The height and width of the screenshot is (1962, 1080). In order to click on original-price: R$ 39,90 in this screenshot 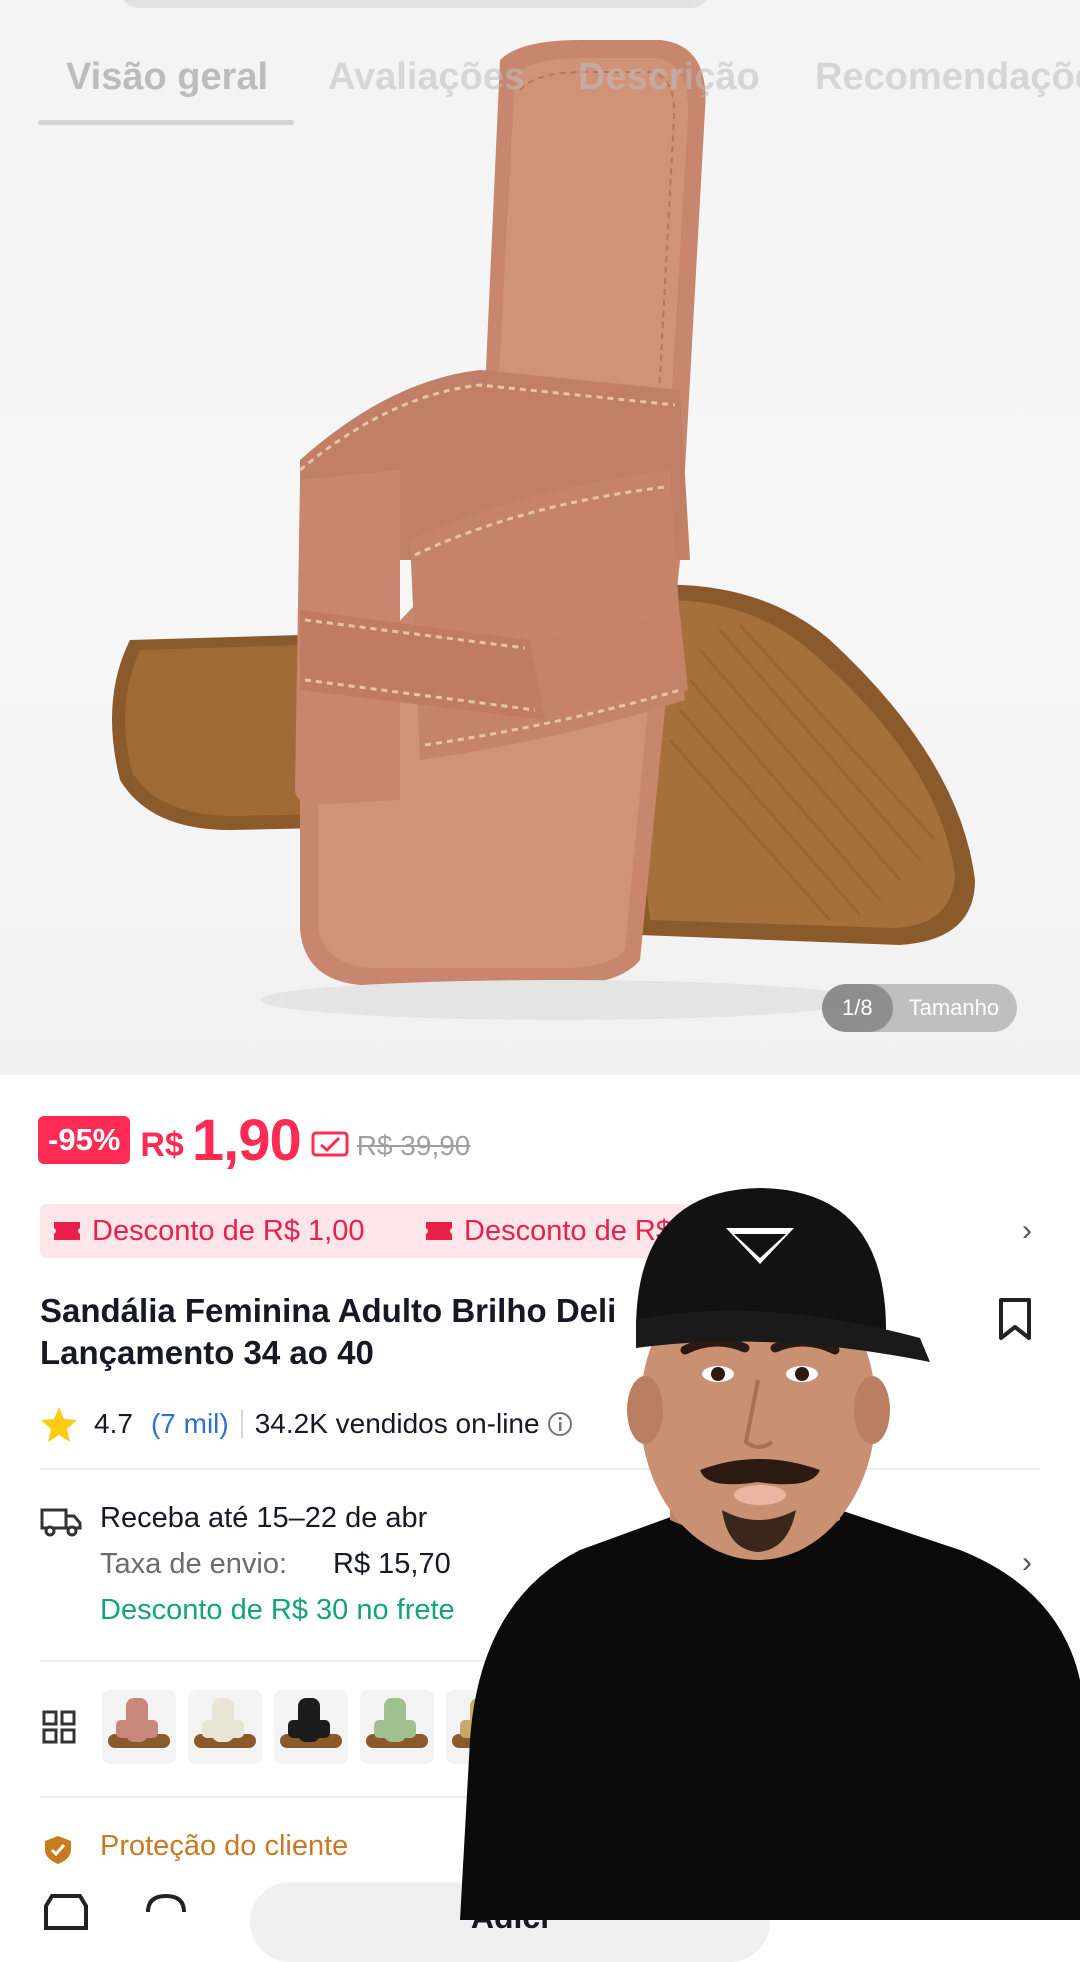, I will do `click(413, 1145)`.